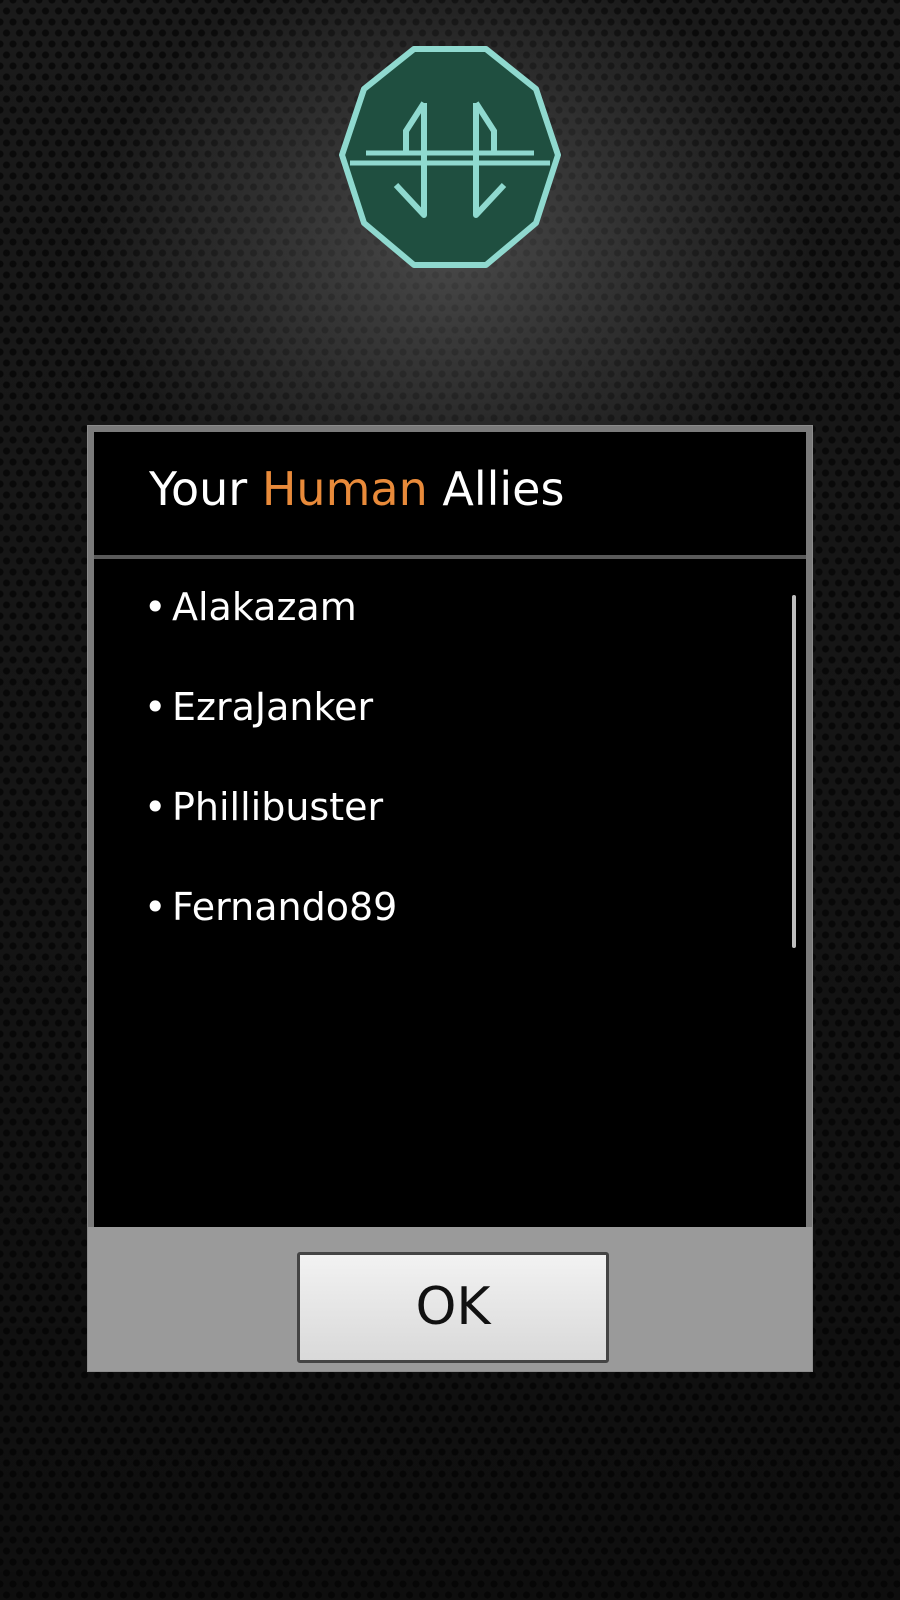 This screenshot has width=900, height=1600. I want to click on ally-name: Alakazam, so click(264, 607).